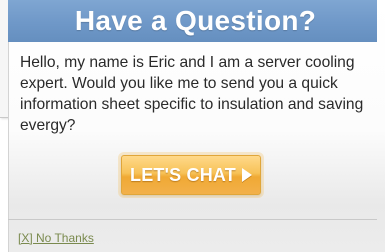 The height and width of the screenshot is (252, 385). I want to click on lets-chat-button: LET'S CHAT, so click(191, 175).